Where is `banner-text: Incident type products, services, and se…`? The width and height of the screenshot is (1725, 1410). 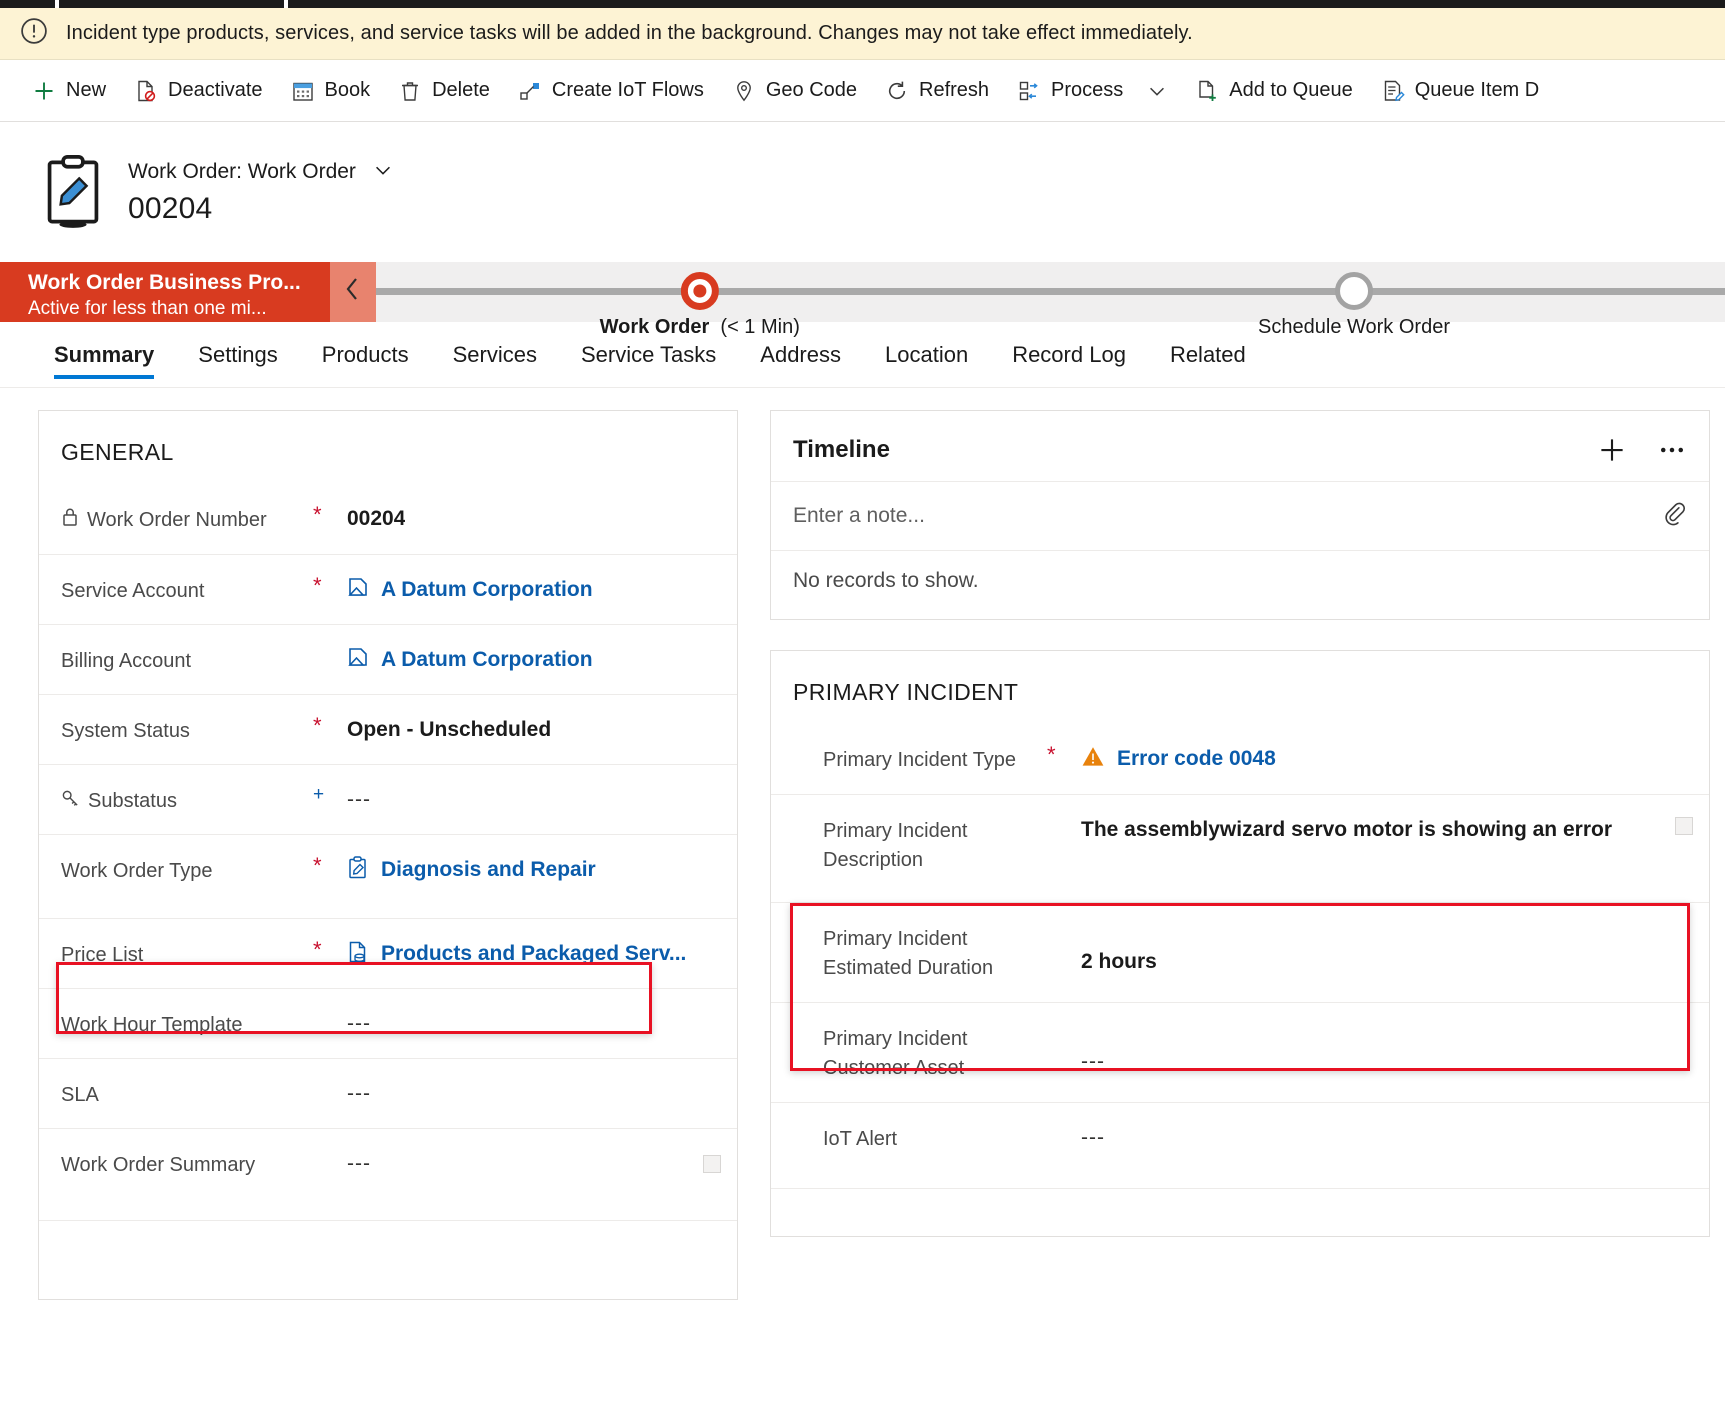 banner-text: Incident type products, services, and se… is located at coordinates (629, 33).